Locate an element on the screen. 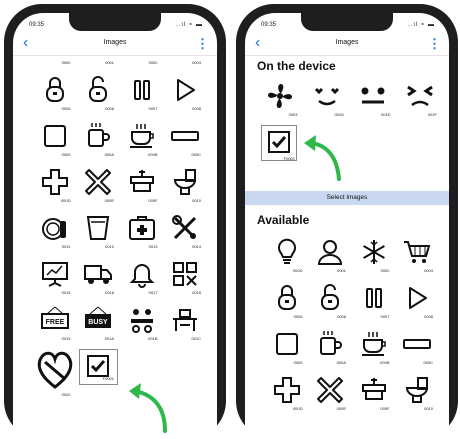  image-item: 0017 is located at coordinates (142, 278).